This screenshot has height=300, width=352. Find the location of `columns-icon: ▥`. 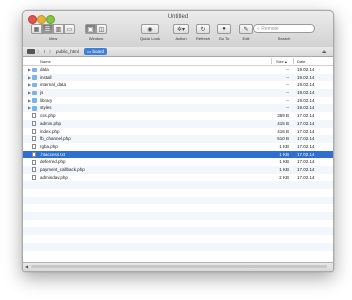

columns-icon: ▥ is located at coordinates (58, 29).